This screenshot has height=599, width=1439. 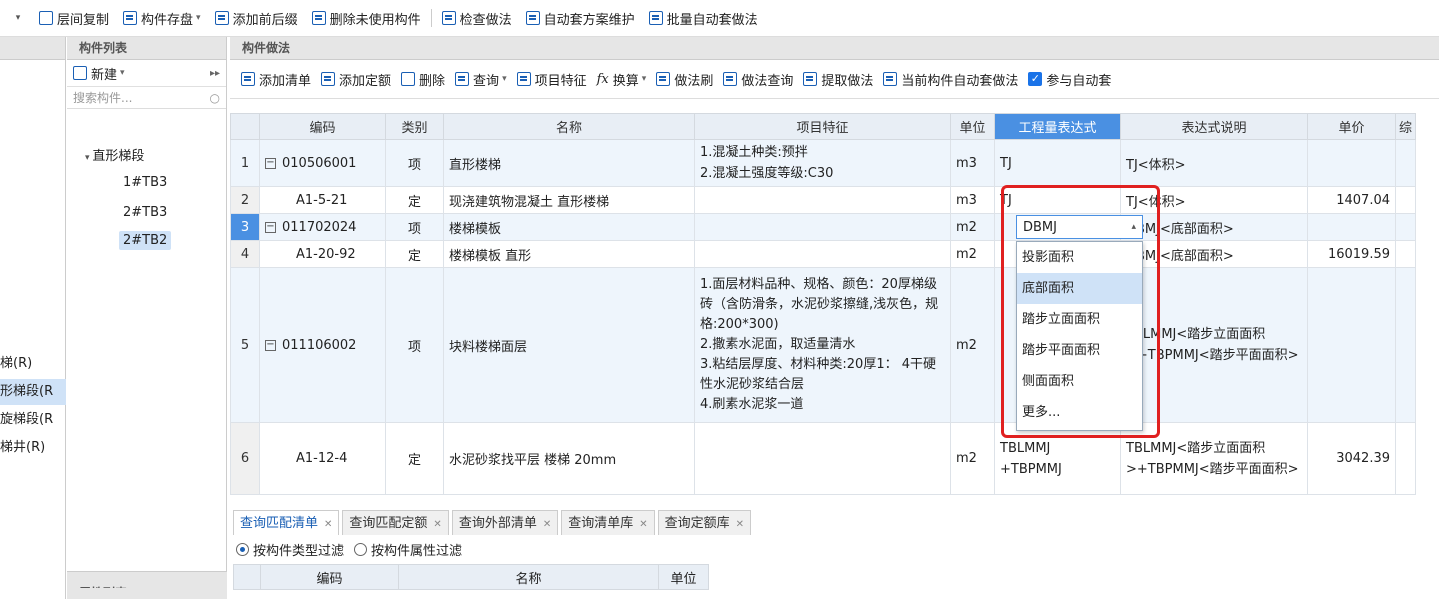 I want to click on tab-quota-library: 查询定额库 ✕, so click(x=704, y=522).